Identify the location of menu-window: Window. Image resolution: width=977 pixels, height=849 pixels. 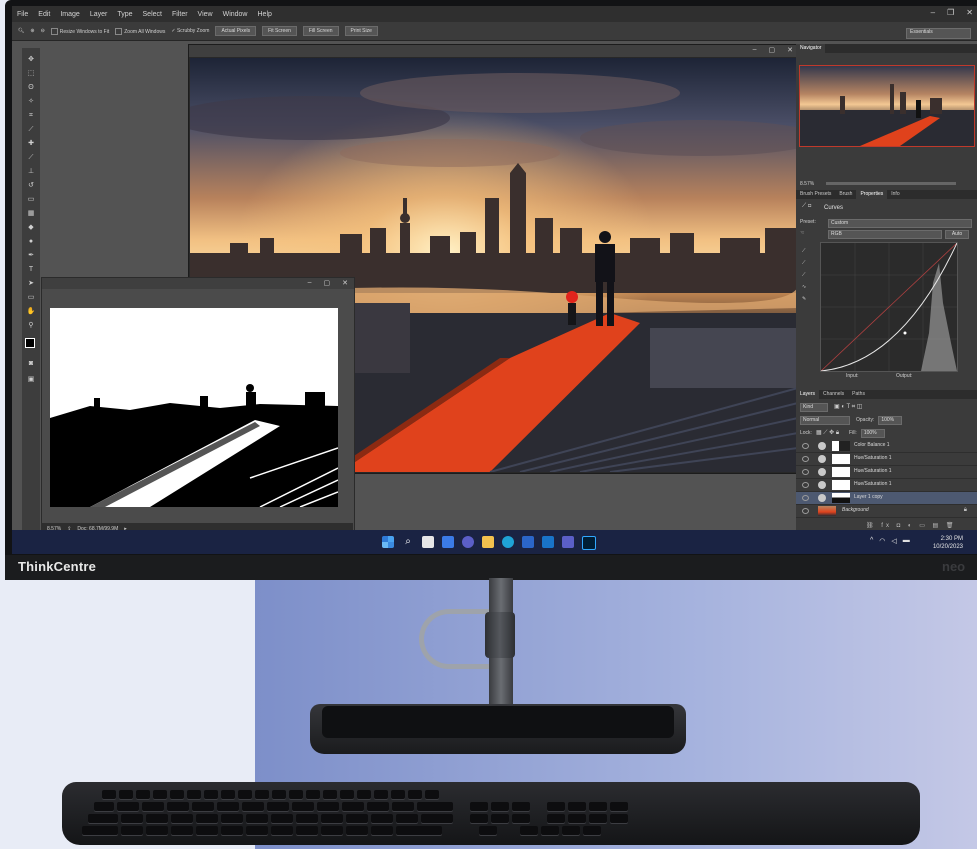
(235, 14).